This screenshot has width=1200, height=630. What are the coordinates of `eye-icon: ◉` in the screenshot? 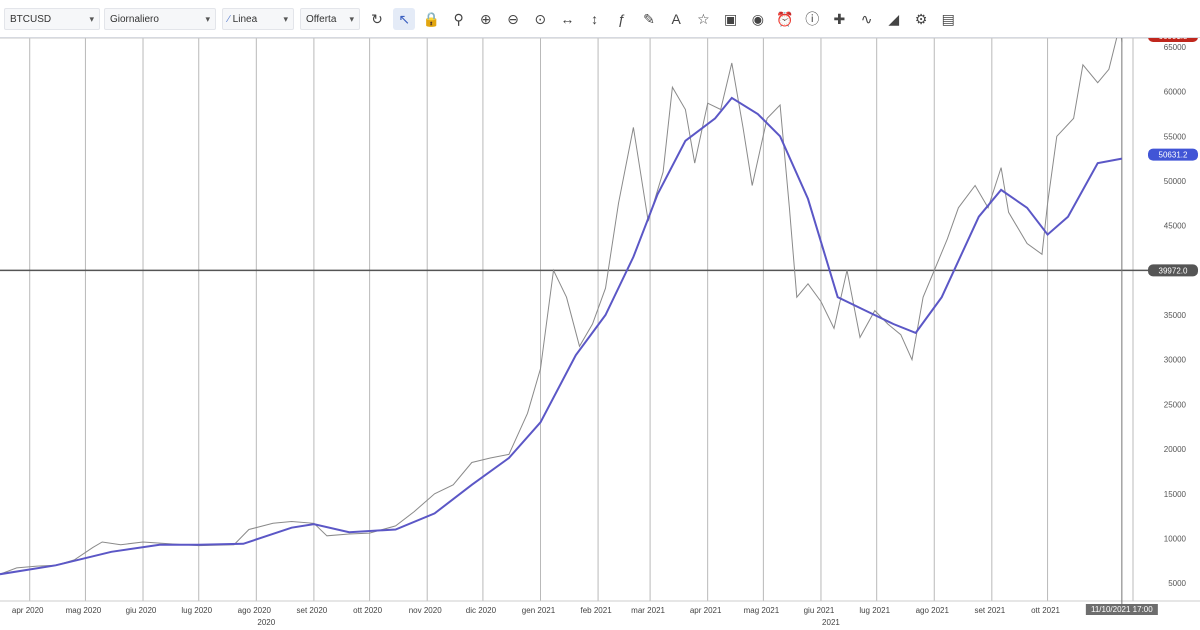 It's located at (758, 19).